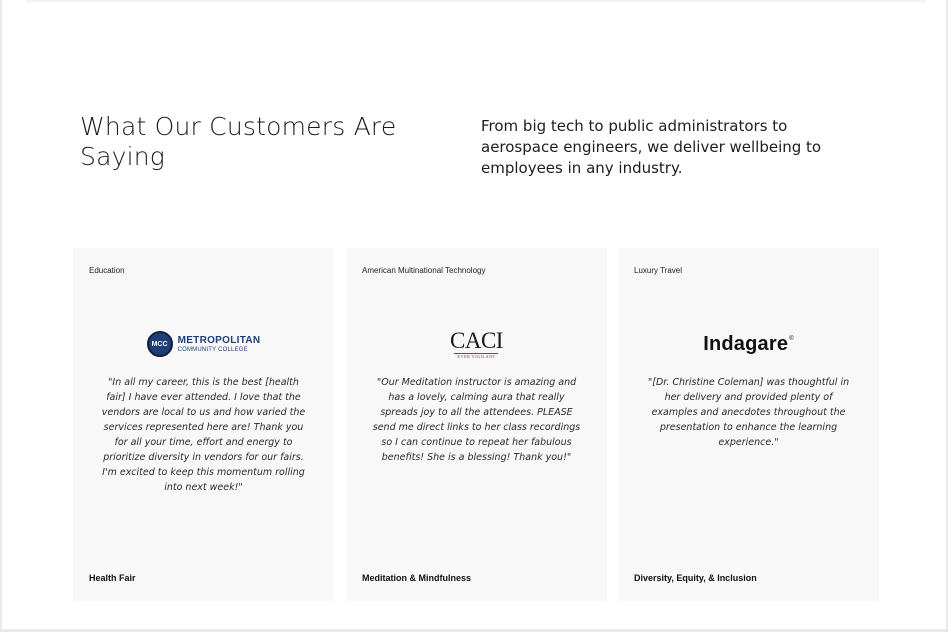  I want to click on logo-tagline: EVER VIGILANT, so click(476, 356).